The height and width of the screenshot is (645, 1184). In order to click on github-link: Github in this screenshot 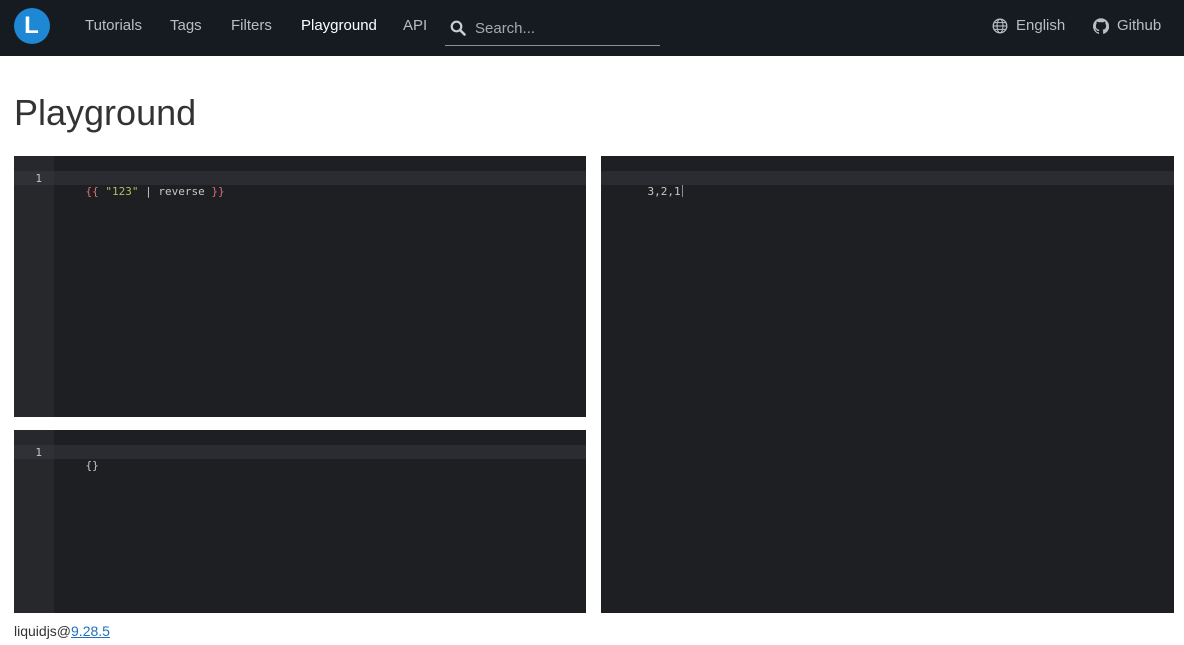, I will do `click(1127, 25)`.